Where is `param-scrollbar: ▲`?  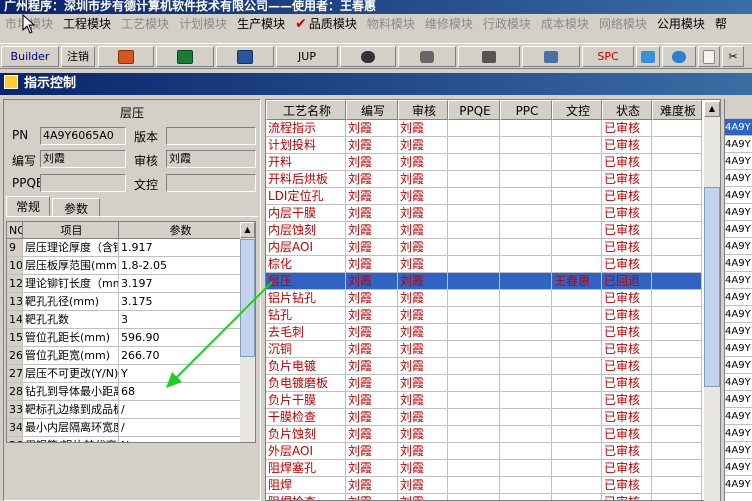 param-scrollbar: ▲ is located at coordinates (247, 332).